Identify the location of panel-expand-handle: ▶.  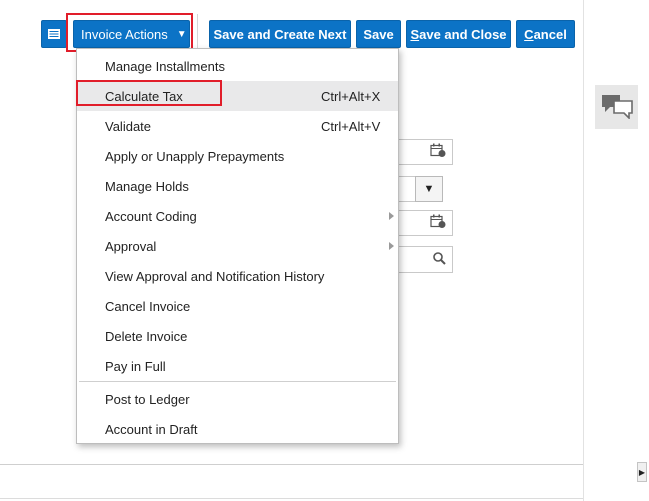
(642, 472).